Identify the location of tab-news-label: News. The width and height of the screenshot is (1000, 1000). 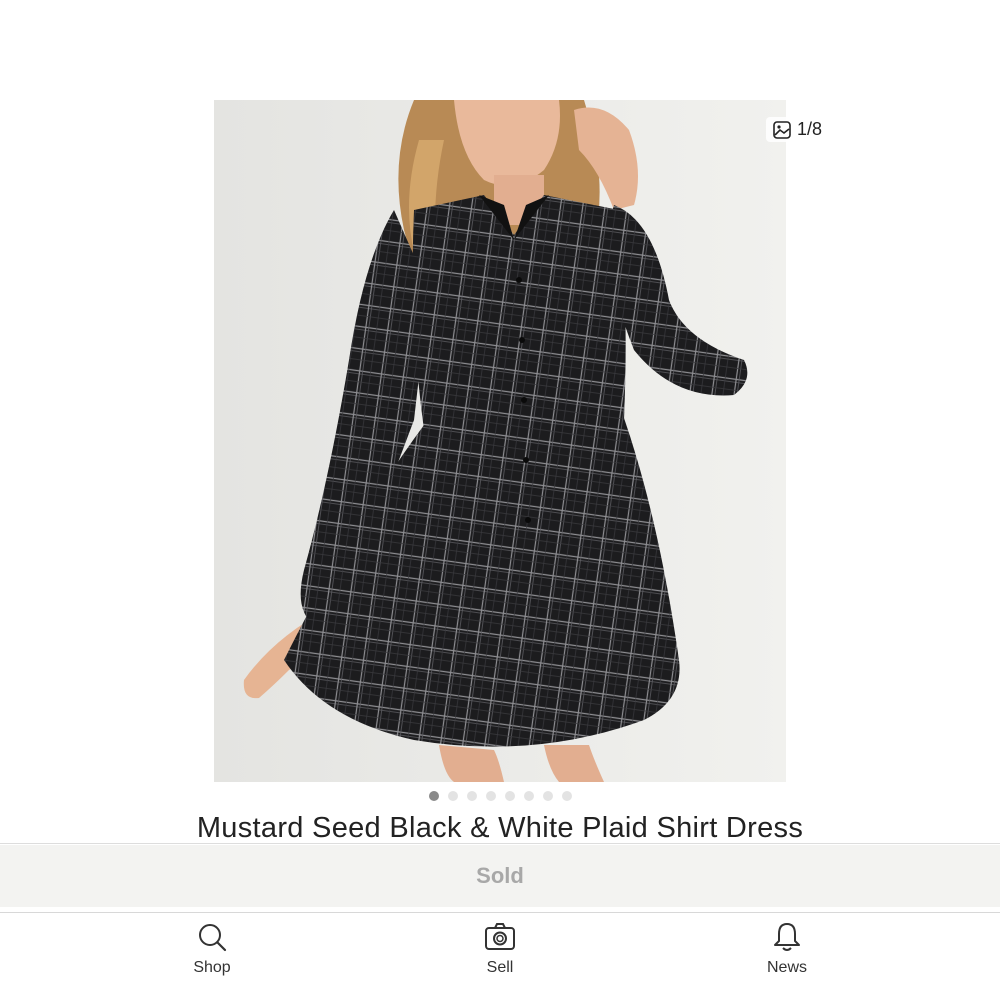
(786, 967).